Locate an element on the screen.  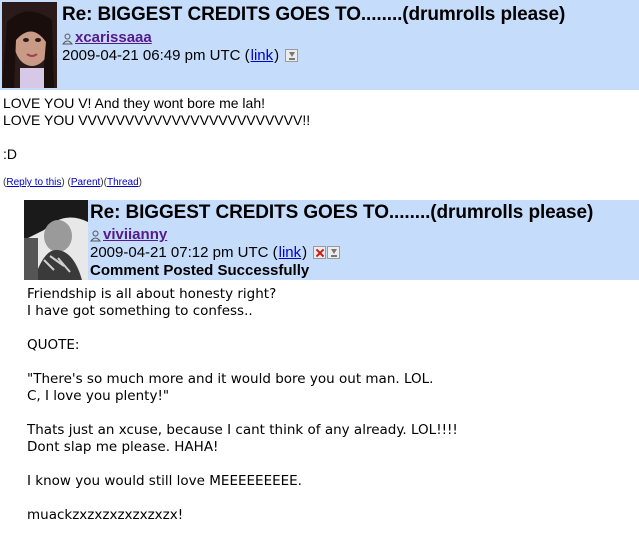
username: viviianny is located at coordinates (135, 234).